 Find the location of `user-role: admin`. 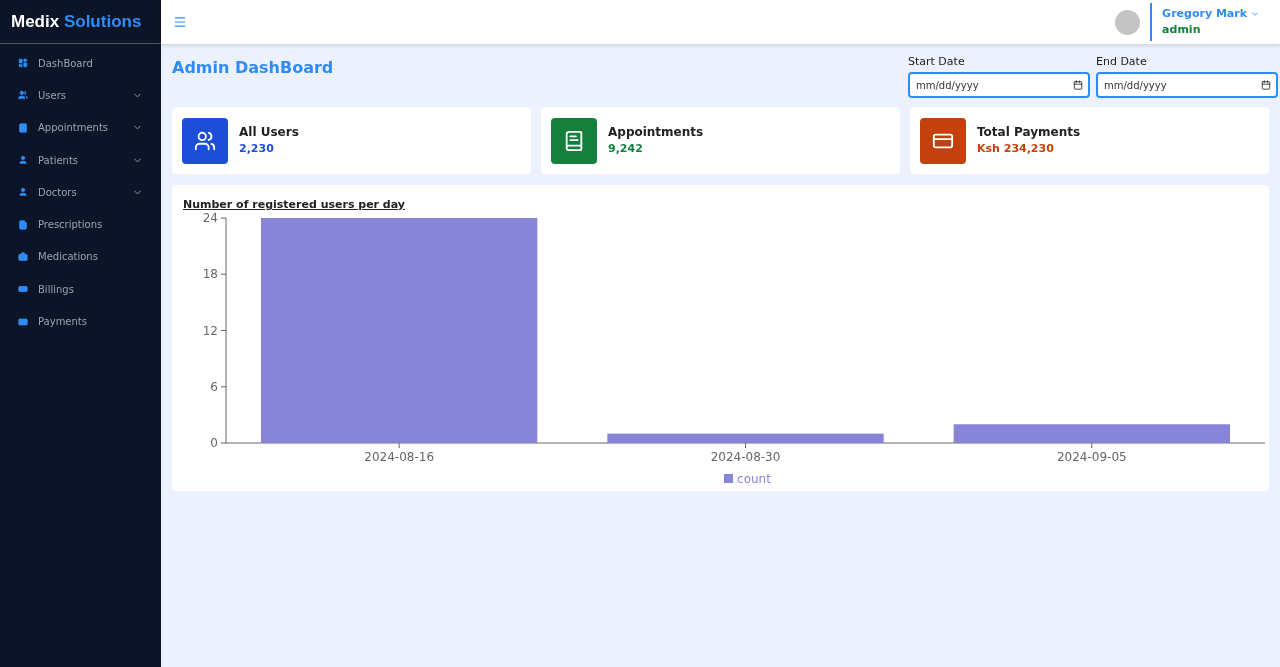

user-role: admin is located at coordinates (1182, 30).